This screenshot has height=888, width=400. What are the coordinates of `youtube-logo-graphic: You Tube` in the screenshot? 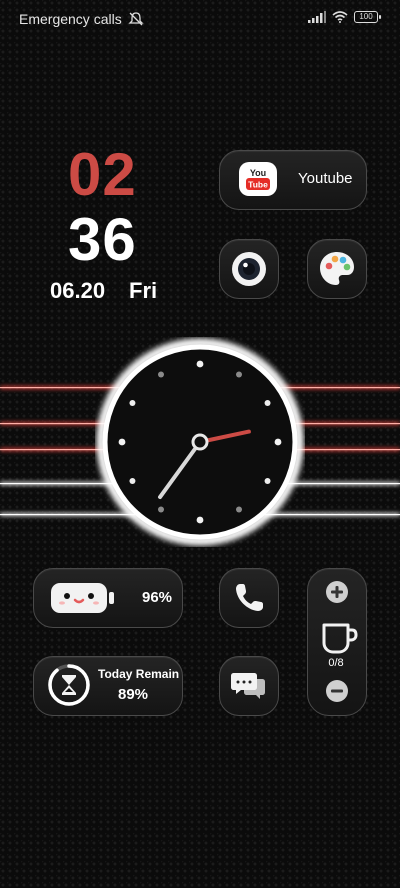 It's located at (258, 179).